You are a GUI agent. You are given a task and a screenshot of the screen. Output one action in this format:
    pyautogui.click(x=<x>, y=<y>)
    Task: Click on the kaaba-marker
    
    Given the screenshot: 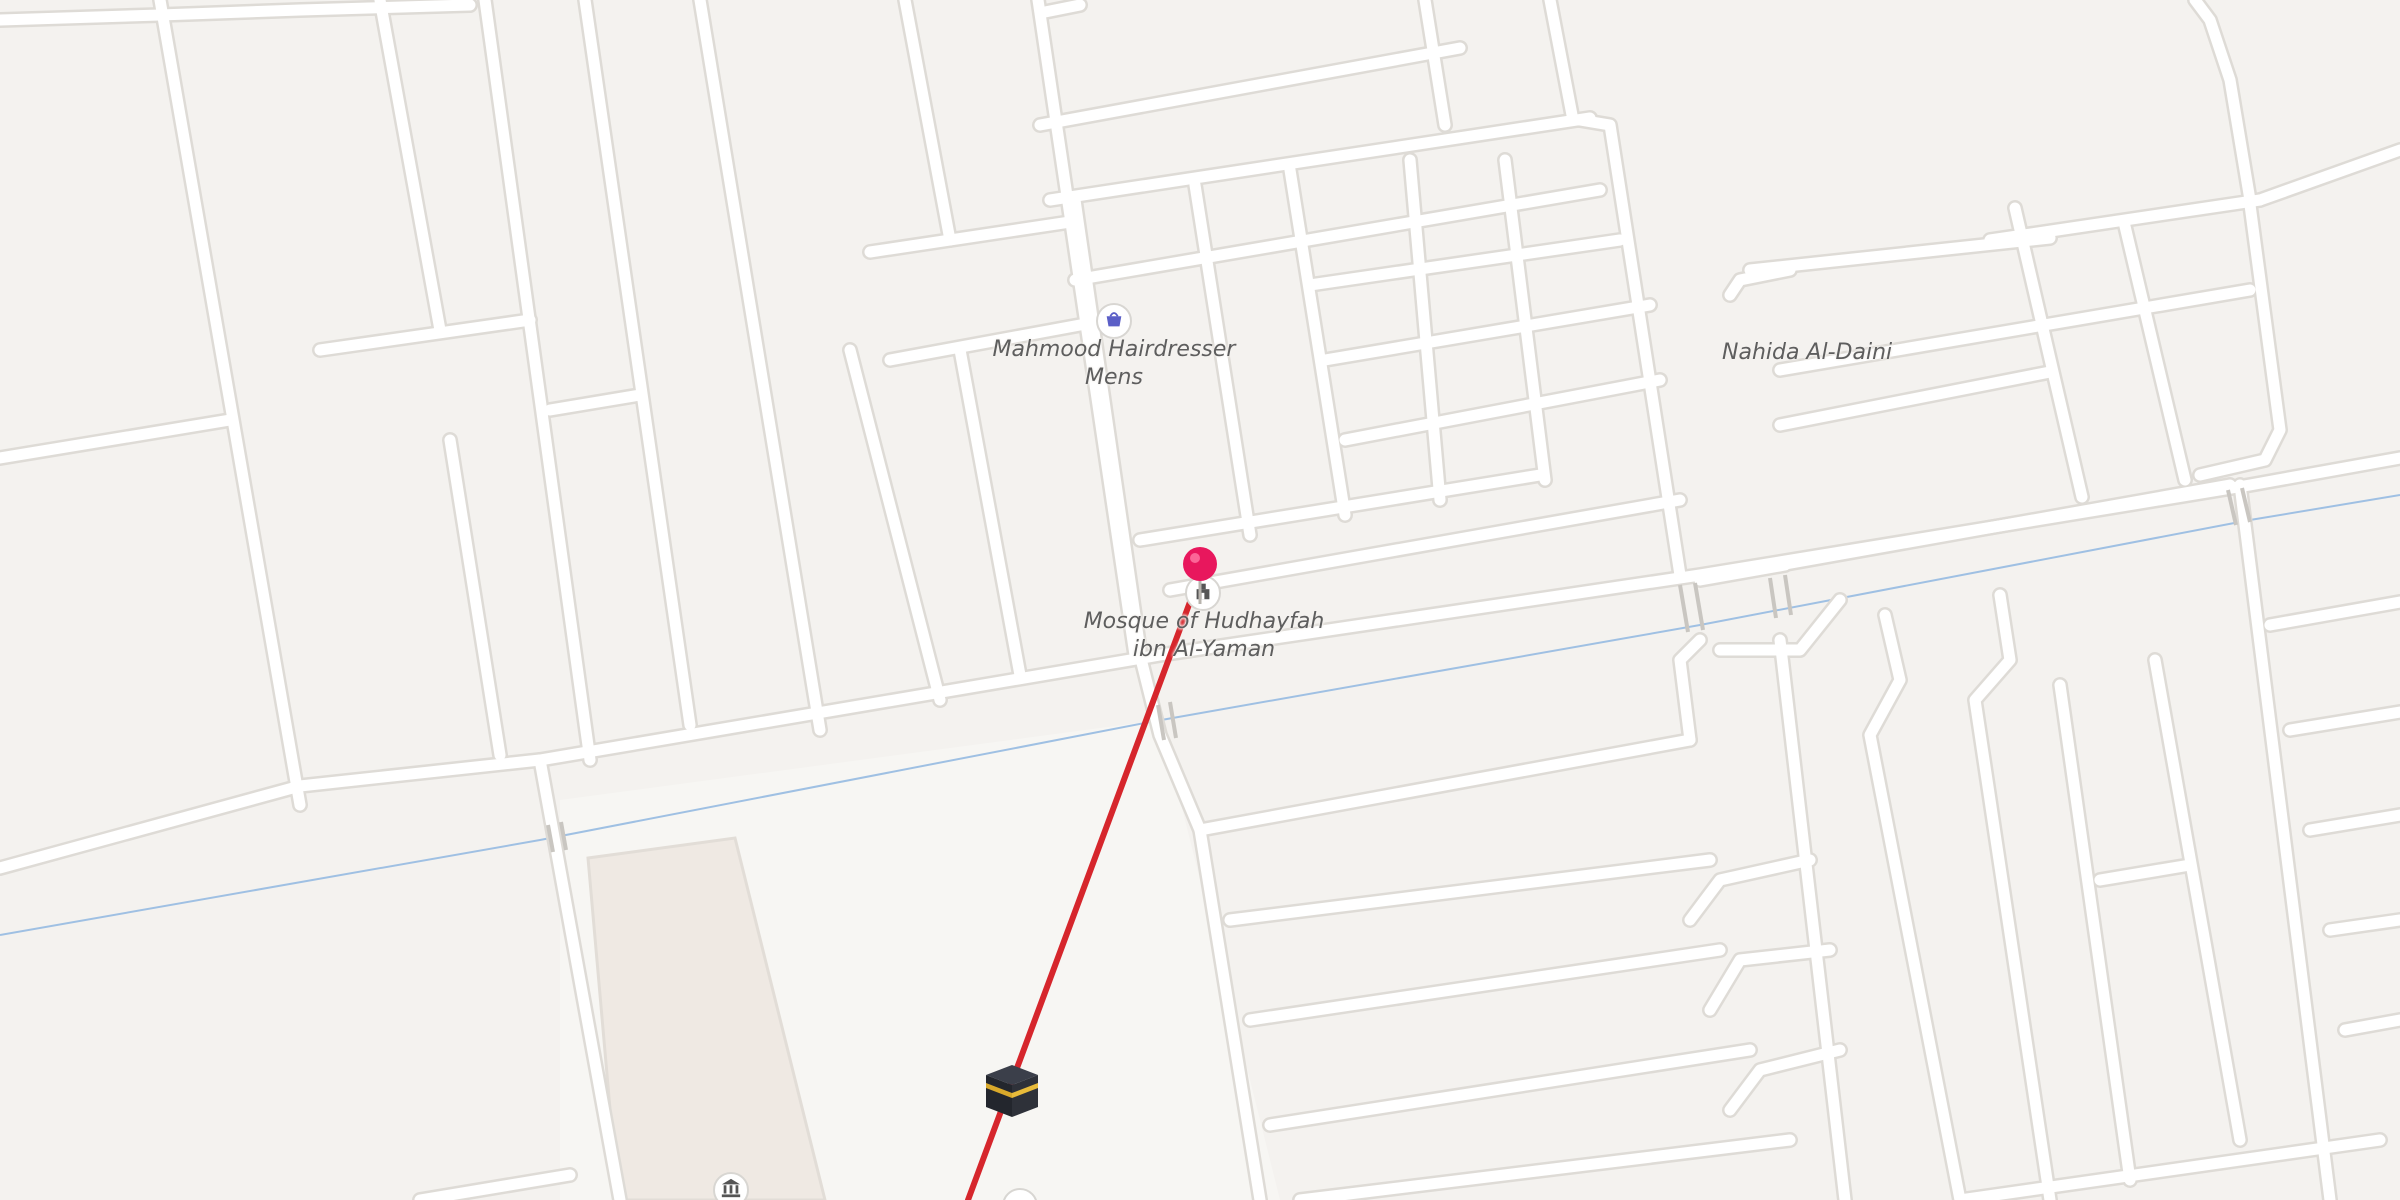 What is the action you would take?
    pyautogui.click(x=1012, y=1091)
    